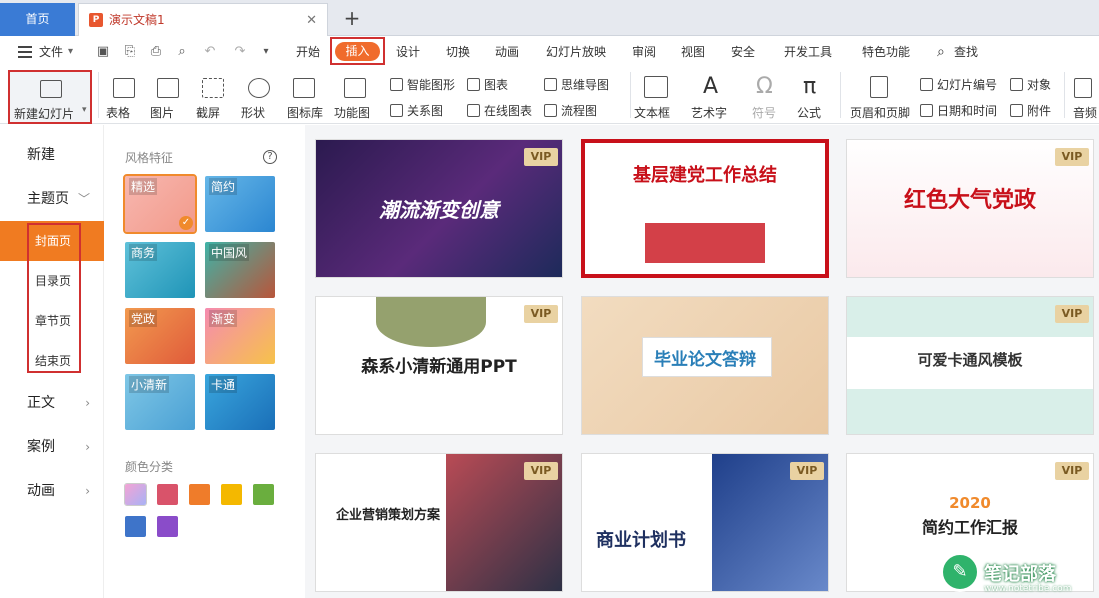  Describe the element at coordinates (37, 19) in the screenshot. I see `tab-home: 首页` at that location.